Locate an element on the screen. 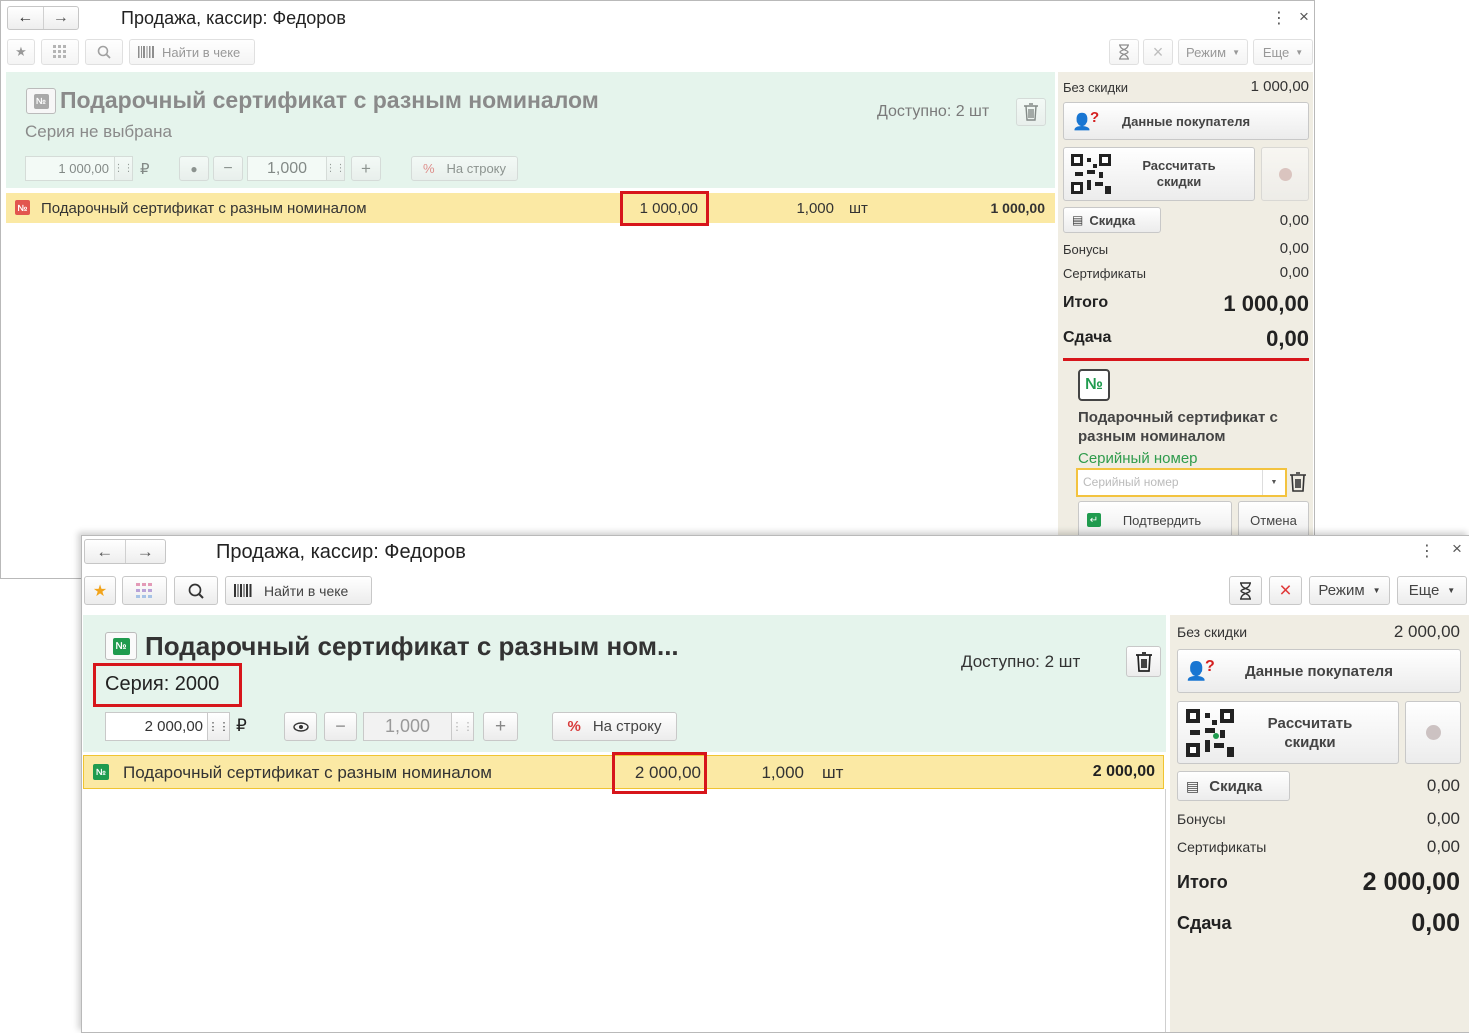  more-label: Еще is located at coordinates (1424, 590).